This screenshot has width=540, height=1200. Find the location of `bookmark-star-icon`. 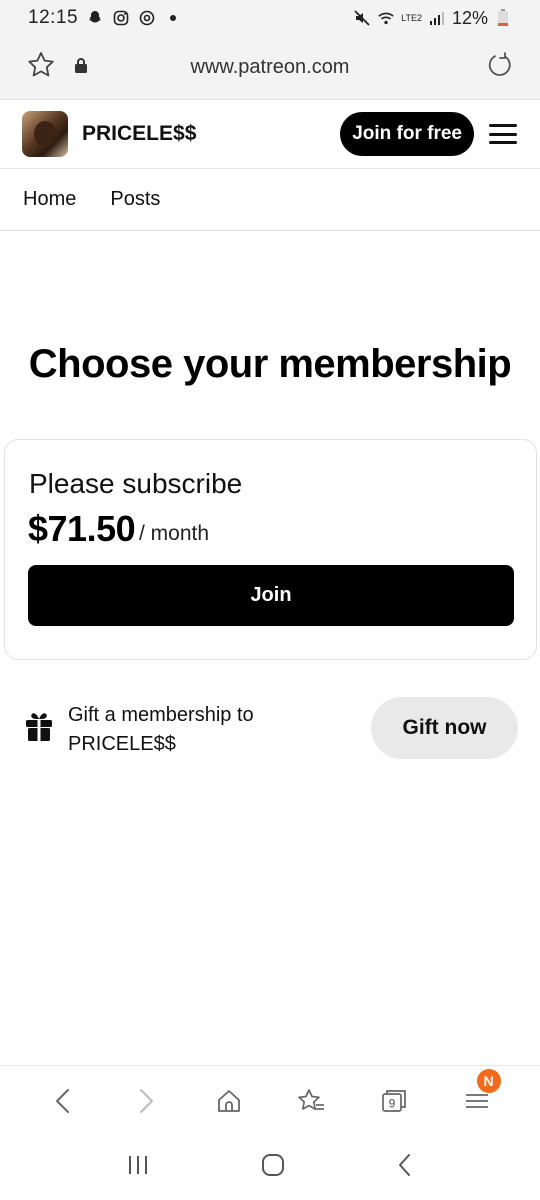

bookmark-star-icon is located at coordinates (41, 67).